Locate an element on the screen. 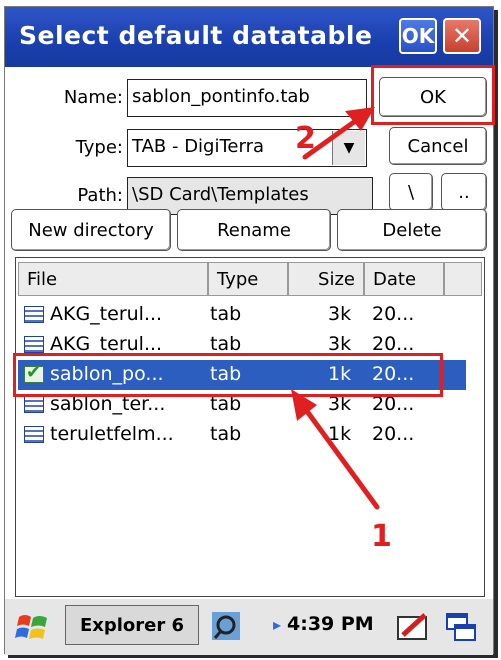  arrow-2-shaft is located at coordinates (333, 137).